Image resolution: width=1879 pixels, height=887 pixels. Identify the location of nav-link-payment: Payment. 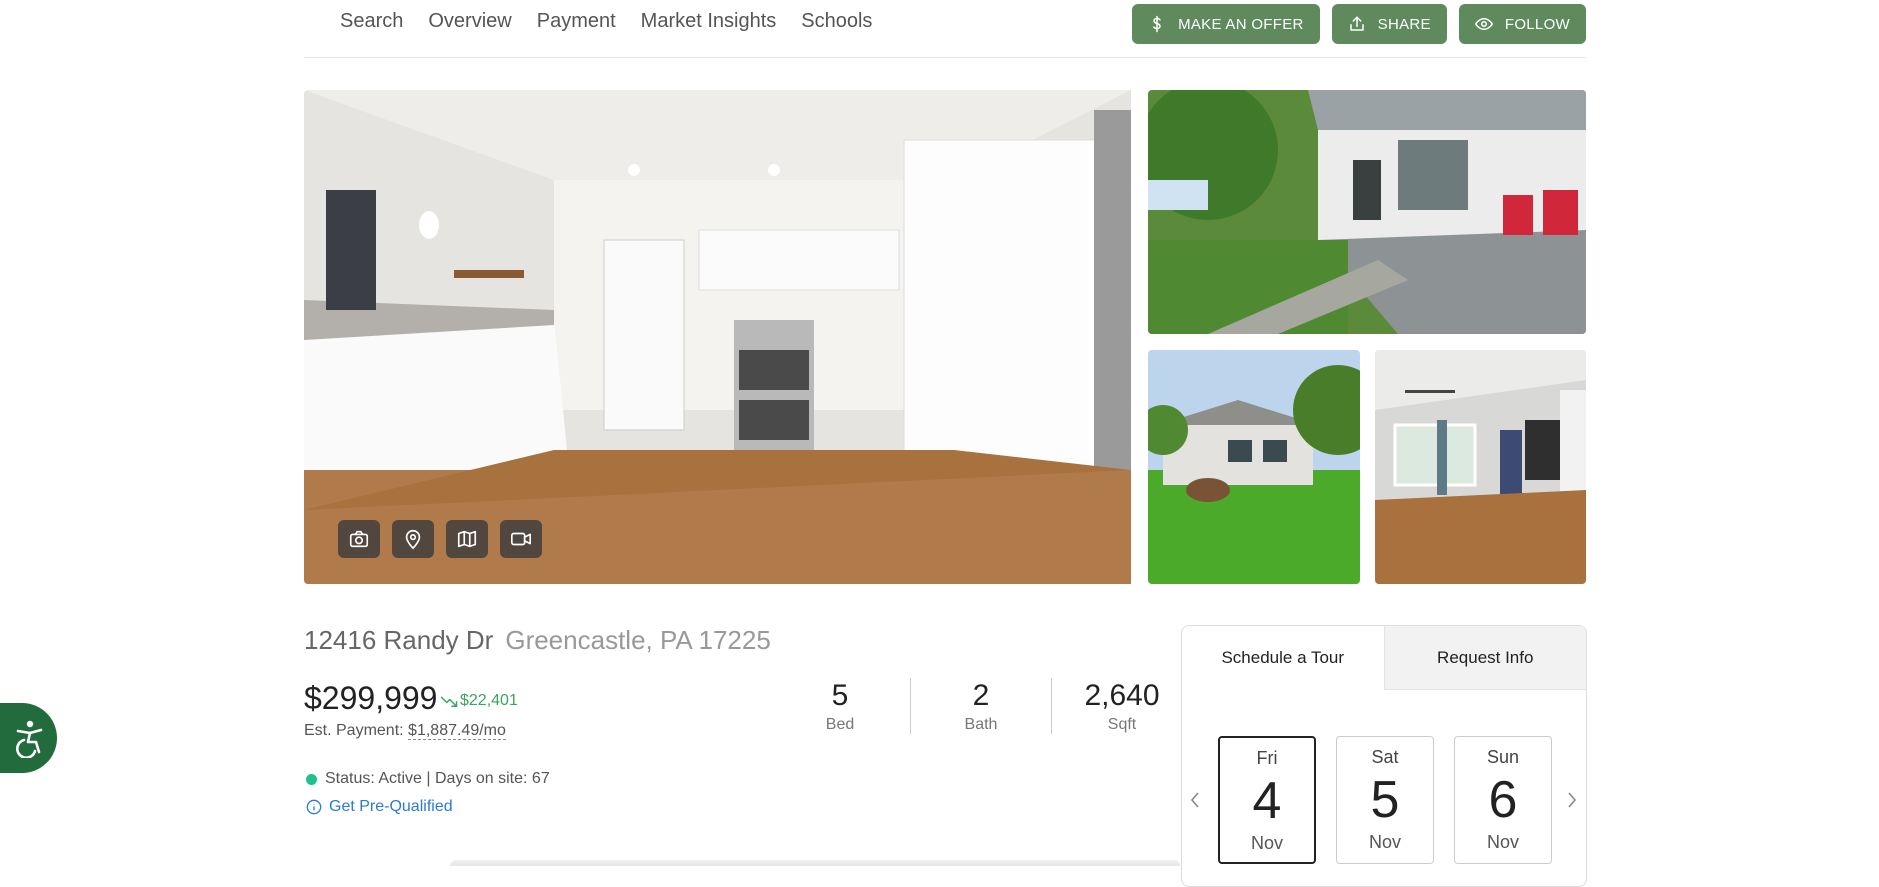
(576, 21).